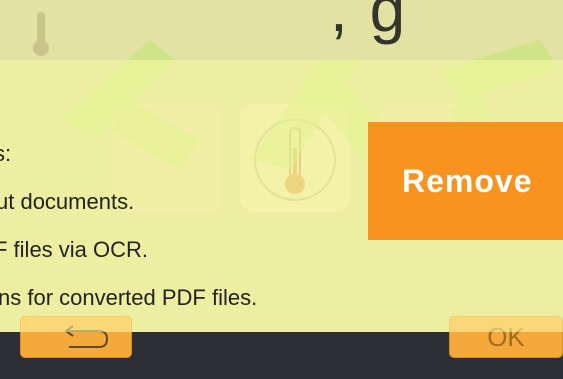  What do you see at coordinates (41, 34) in the screenshot?
I see `thermometer-icon` at bounding box center [41, 34].